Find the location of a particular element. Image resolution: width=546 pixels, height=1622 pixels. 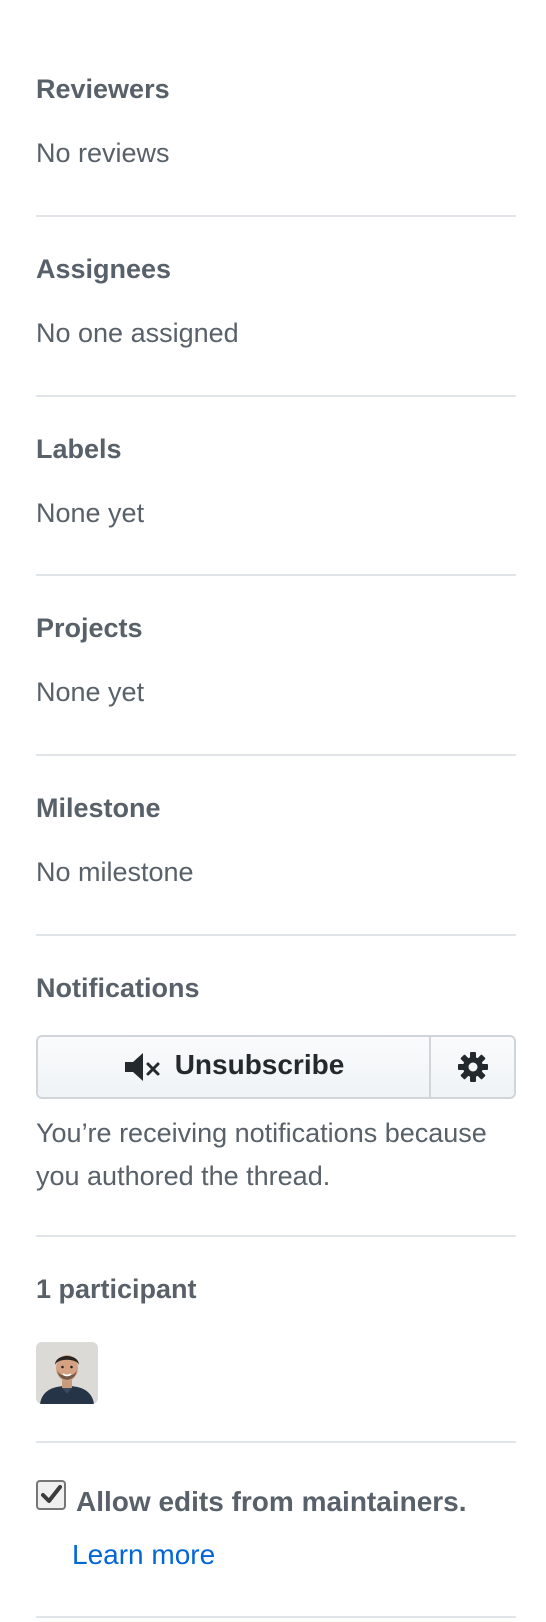

participant-avatar is located at coordinates (67, 1373).